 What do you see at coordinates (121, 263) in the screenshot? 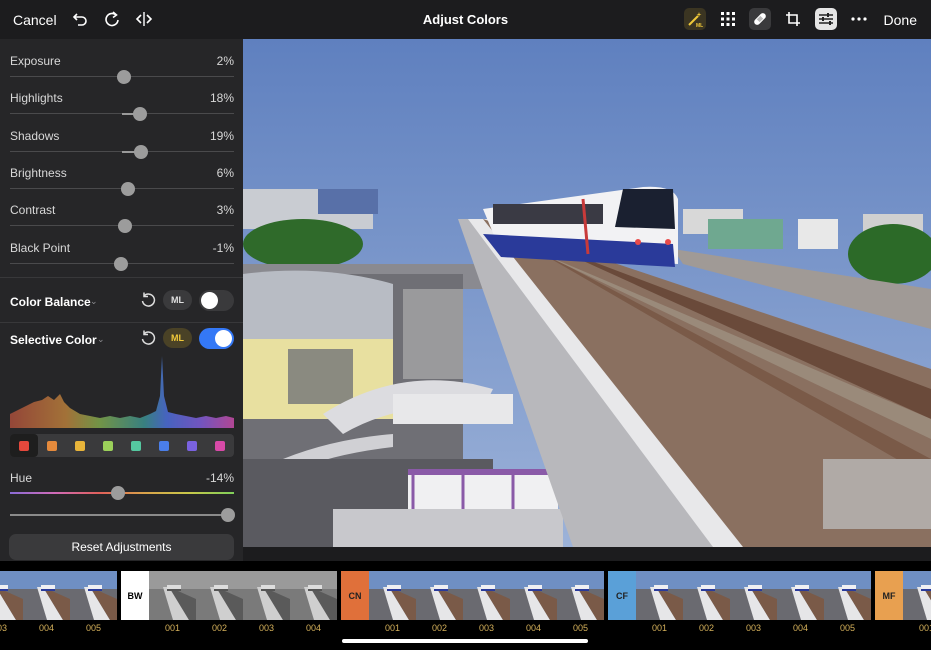
I see `slider-knob` at bounding box center [121, 263].